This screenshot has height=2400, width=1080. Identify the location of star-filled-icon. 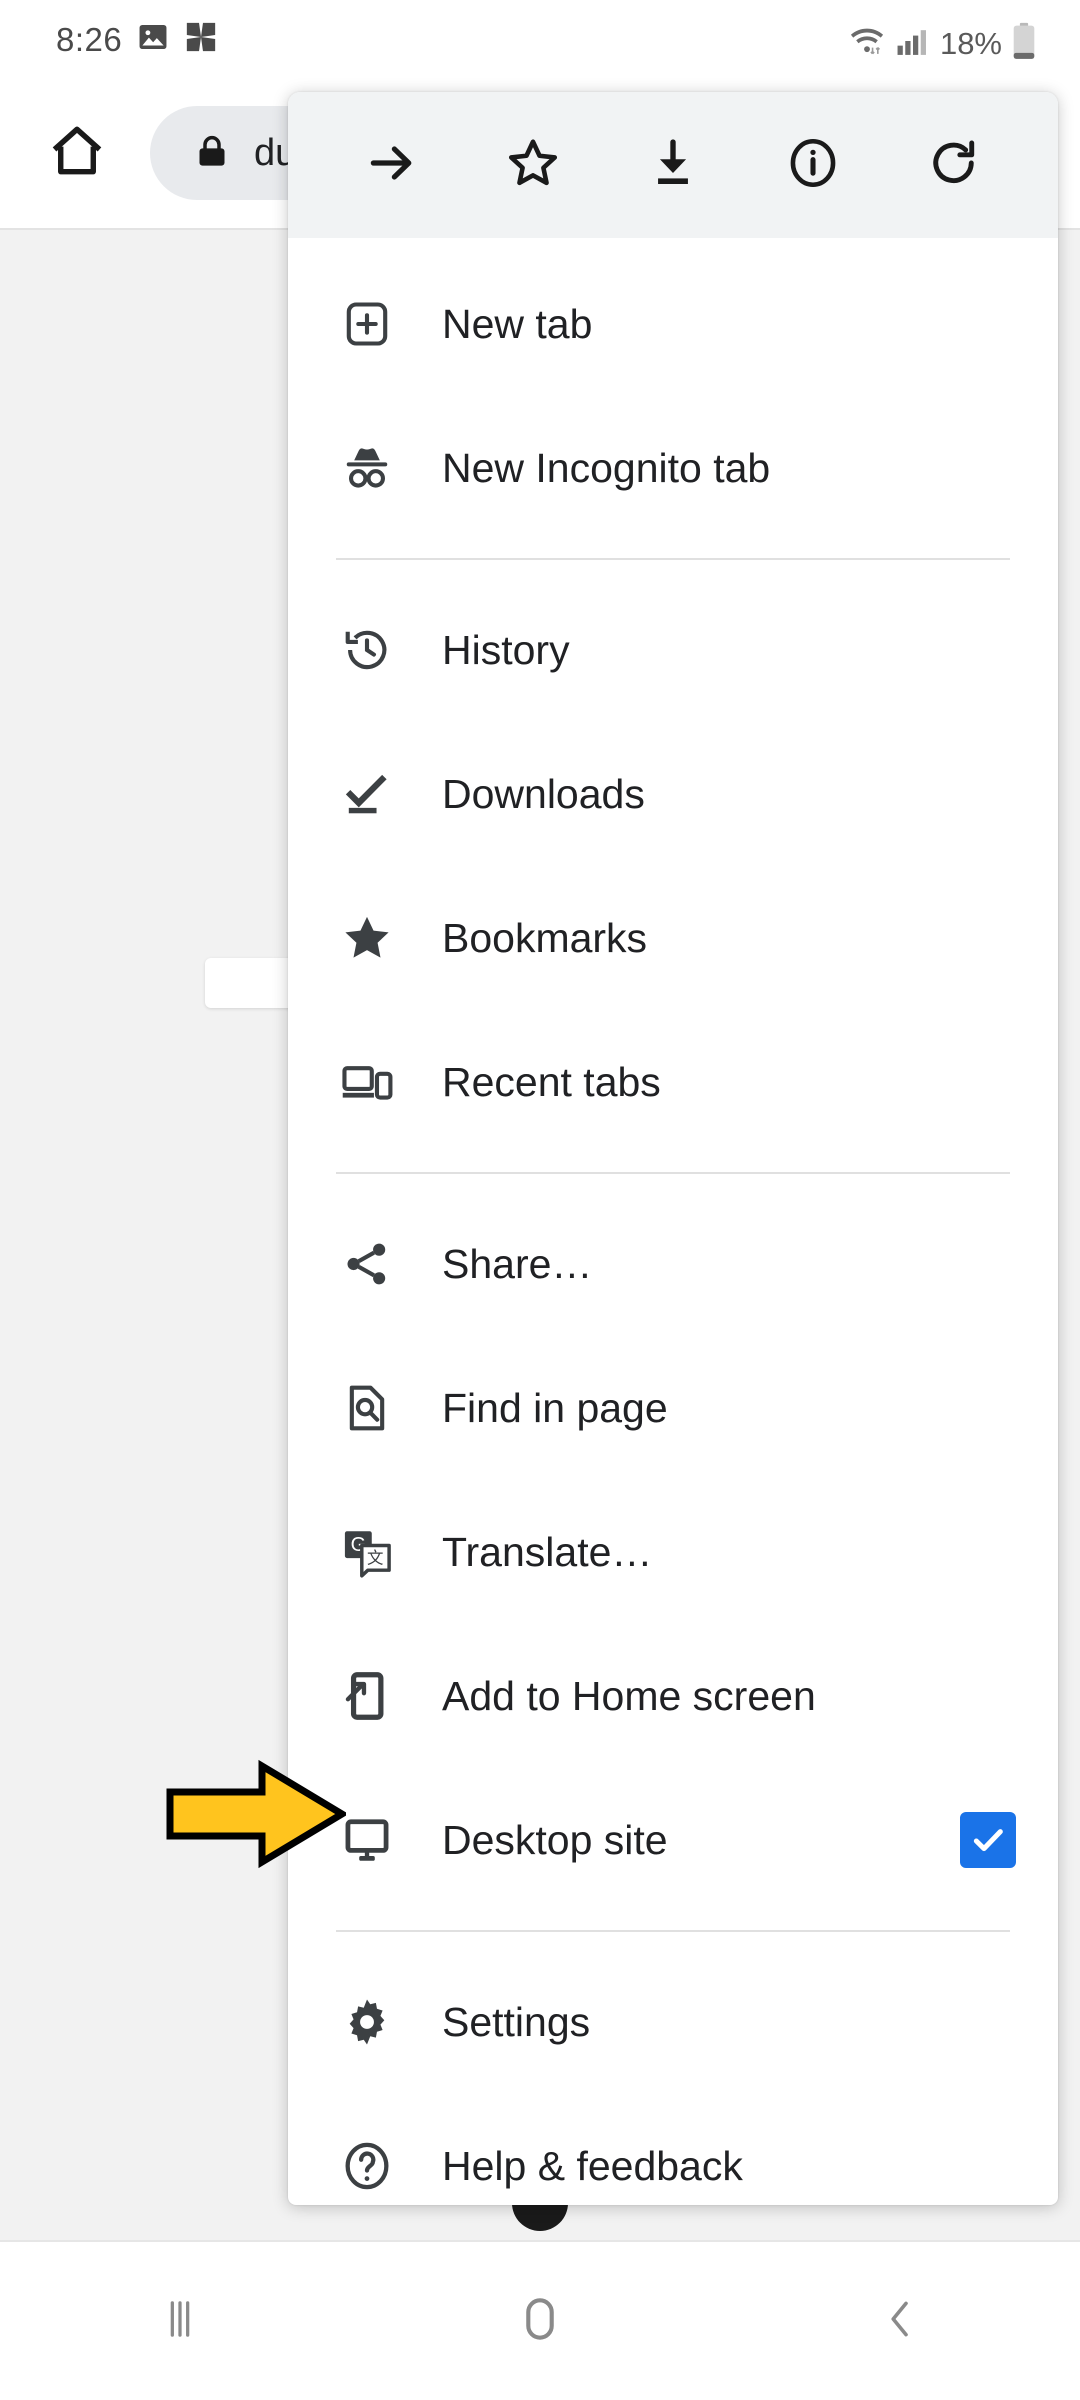
(367, 938).